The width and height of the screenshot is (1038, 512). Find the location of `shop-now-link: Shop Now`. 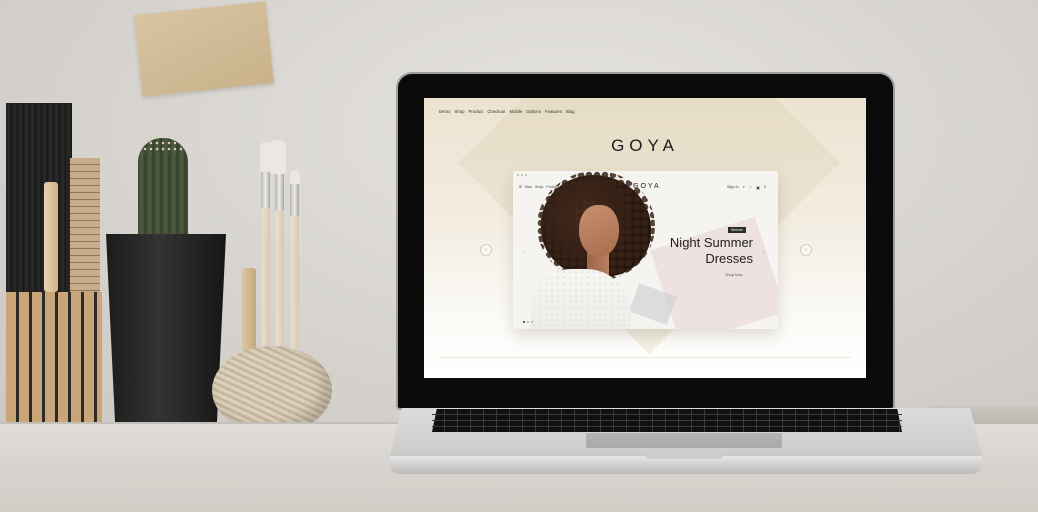

shop-now-link: Shop Now is located at coordinates (734, 275).